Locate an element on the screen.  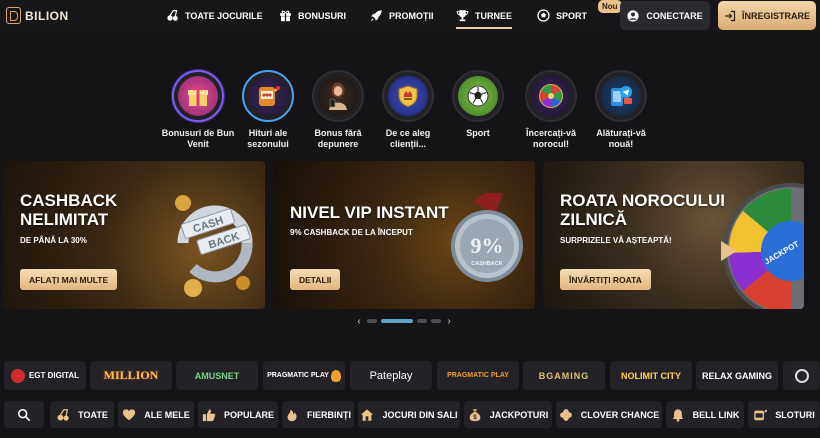
provider-million: MILLION is located at coordinates (131, 375).